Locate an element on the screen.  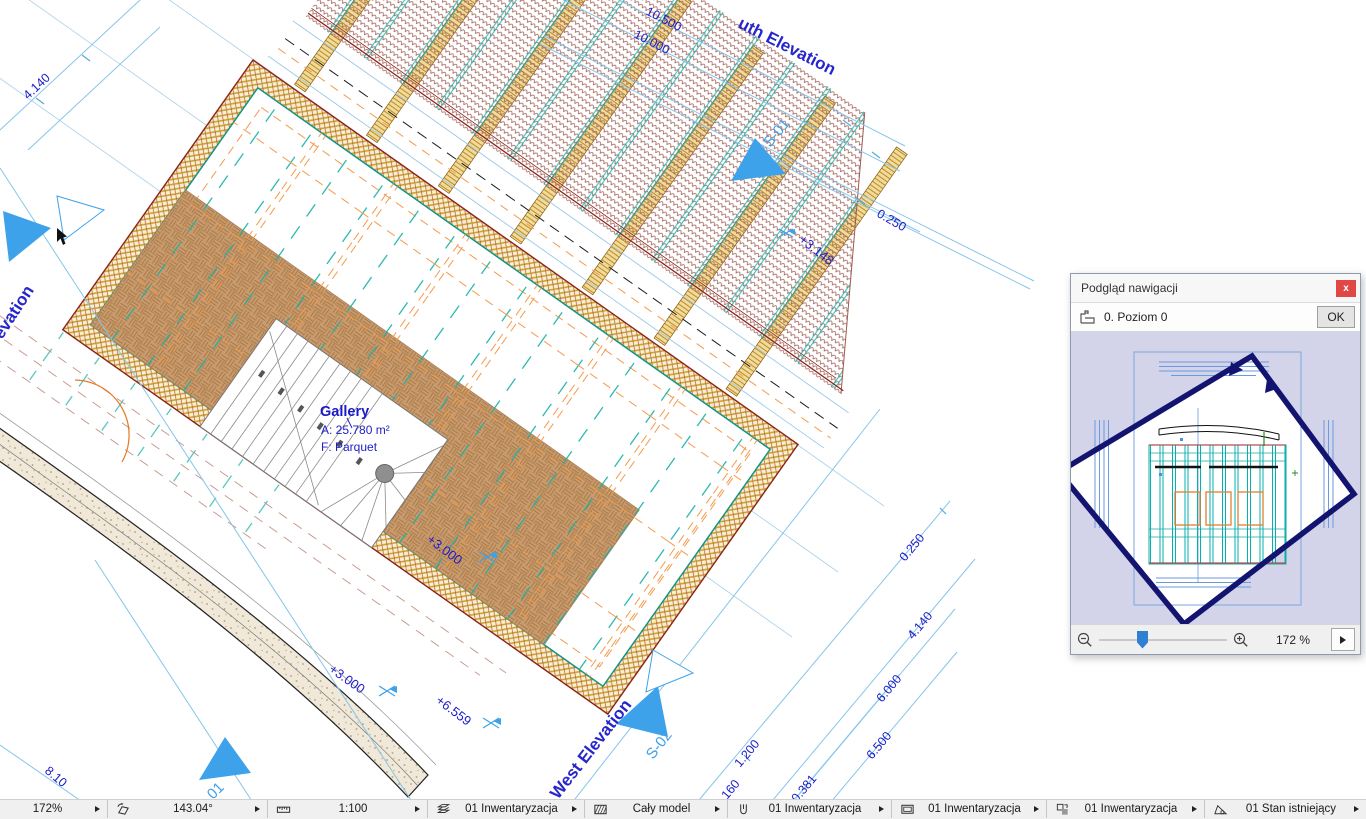
navigation-preview-palette: Podgląd nawigacji x 0. Poziom 0 OK 172 % is located at coordinates (1215, 464).